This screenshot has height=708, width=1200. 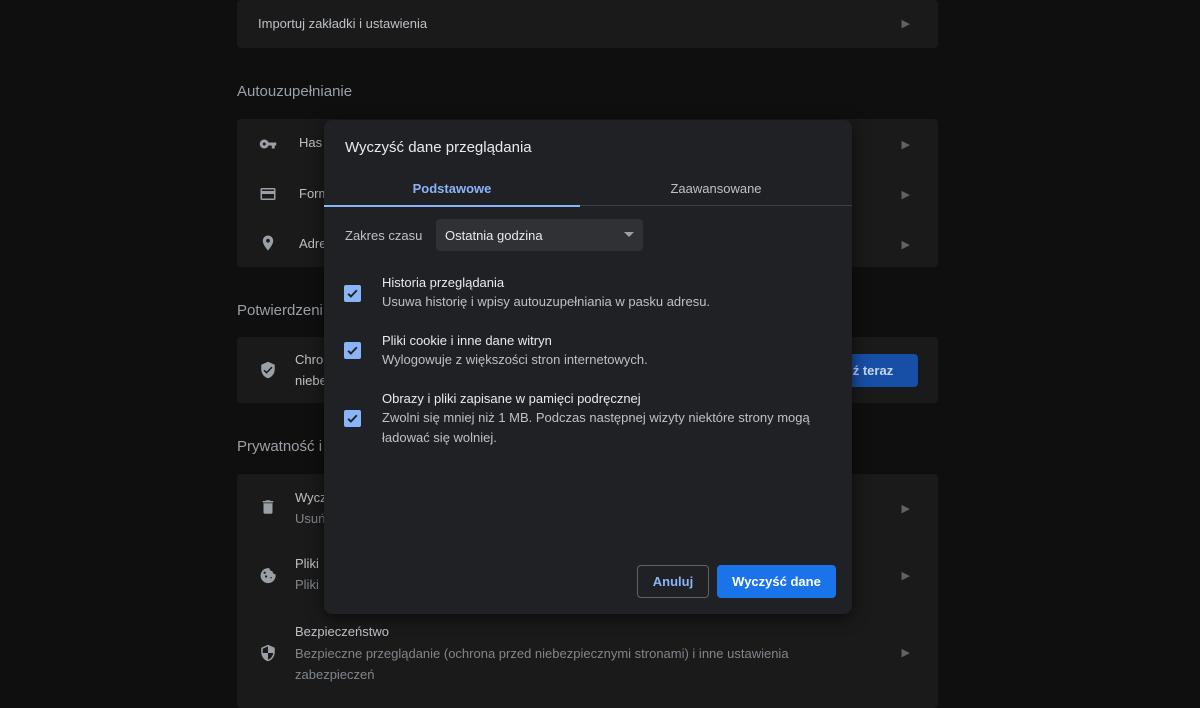 I want to click on cookies-checkbox, so click(x=352, y=350).